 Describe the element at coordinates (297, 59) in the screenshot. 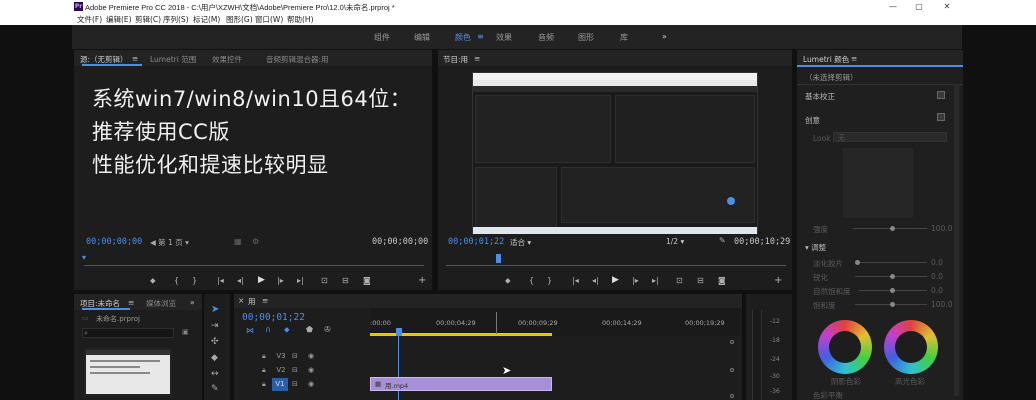

I see `tab-audio-clip-mixer: 音频剪辑混合器:用` at that location.